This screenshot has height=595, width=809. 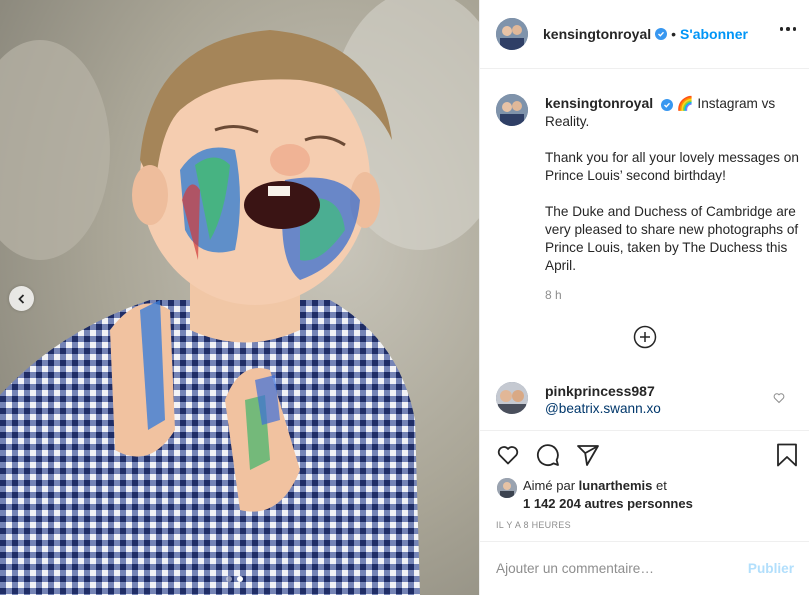 What do you see at coordinates (234, 579) in the screenshot?
I see `carousel-indicator` at bounding box center [234, 579].